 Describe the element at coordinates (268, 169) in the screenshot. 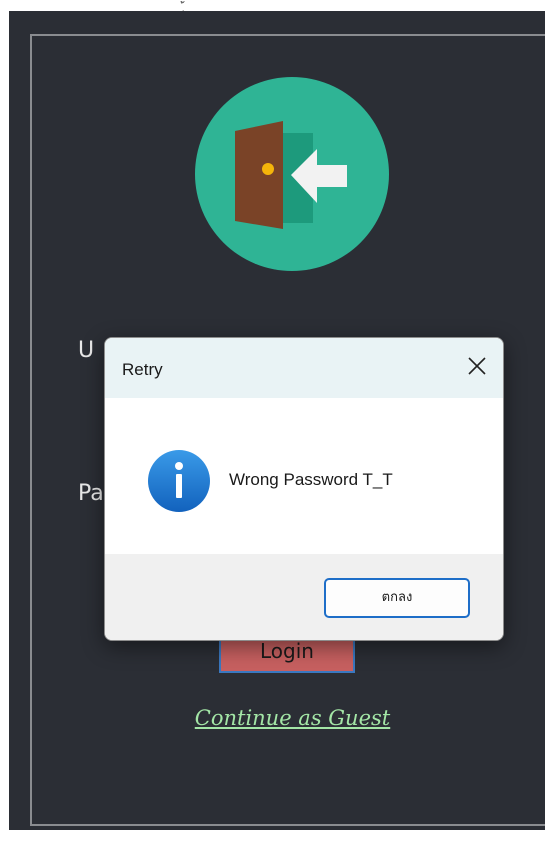

I see `door-knob` at that location.